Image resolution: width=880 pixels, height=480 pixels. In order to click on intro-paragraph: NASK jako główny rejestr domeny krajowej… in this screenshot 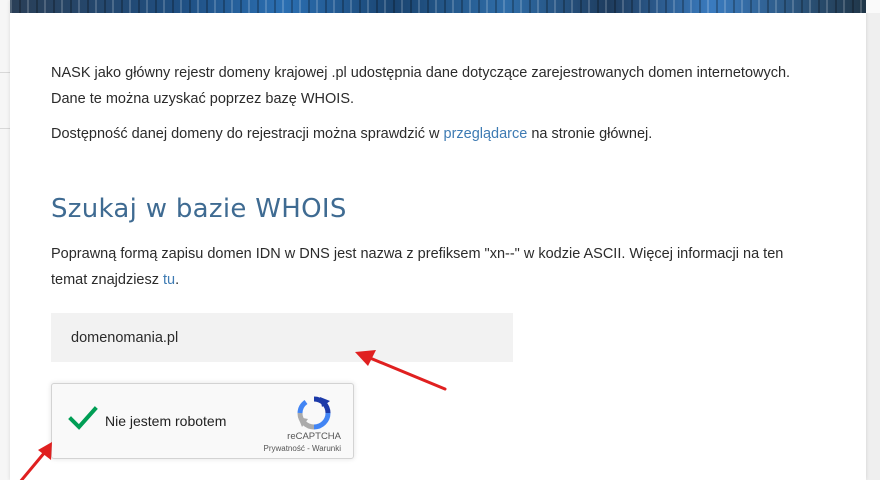, I will do `click(420, 86)`.